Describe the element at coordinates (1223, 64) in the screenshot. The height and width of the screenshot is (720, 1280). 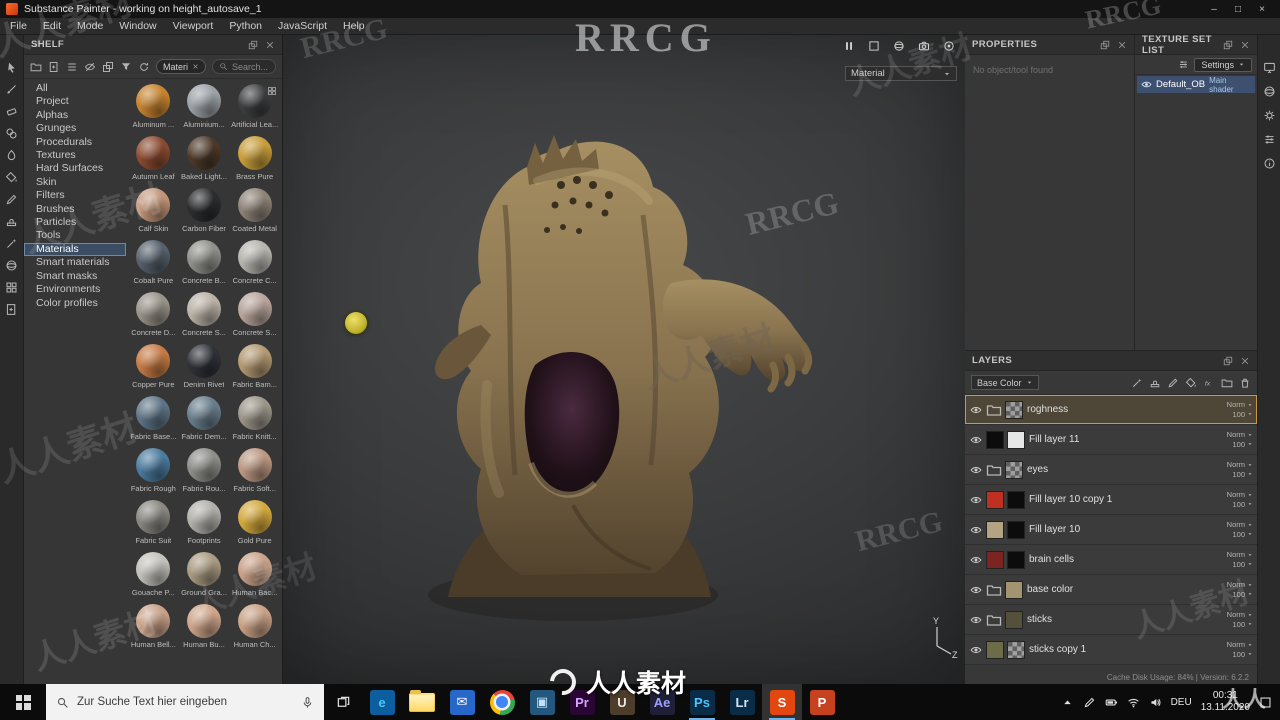
I see `texture-set-settings-dropdown: Settings` at that location.